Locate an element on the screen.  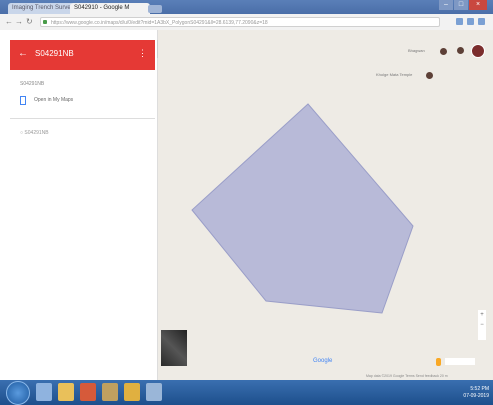
arrow-left-icon: ← is located at coordinates (23, 53).